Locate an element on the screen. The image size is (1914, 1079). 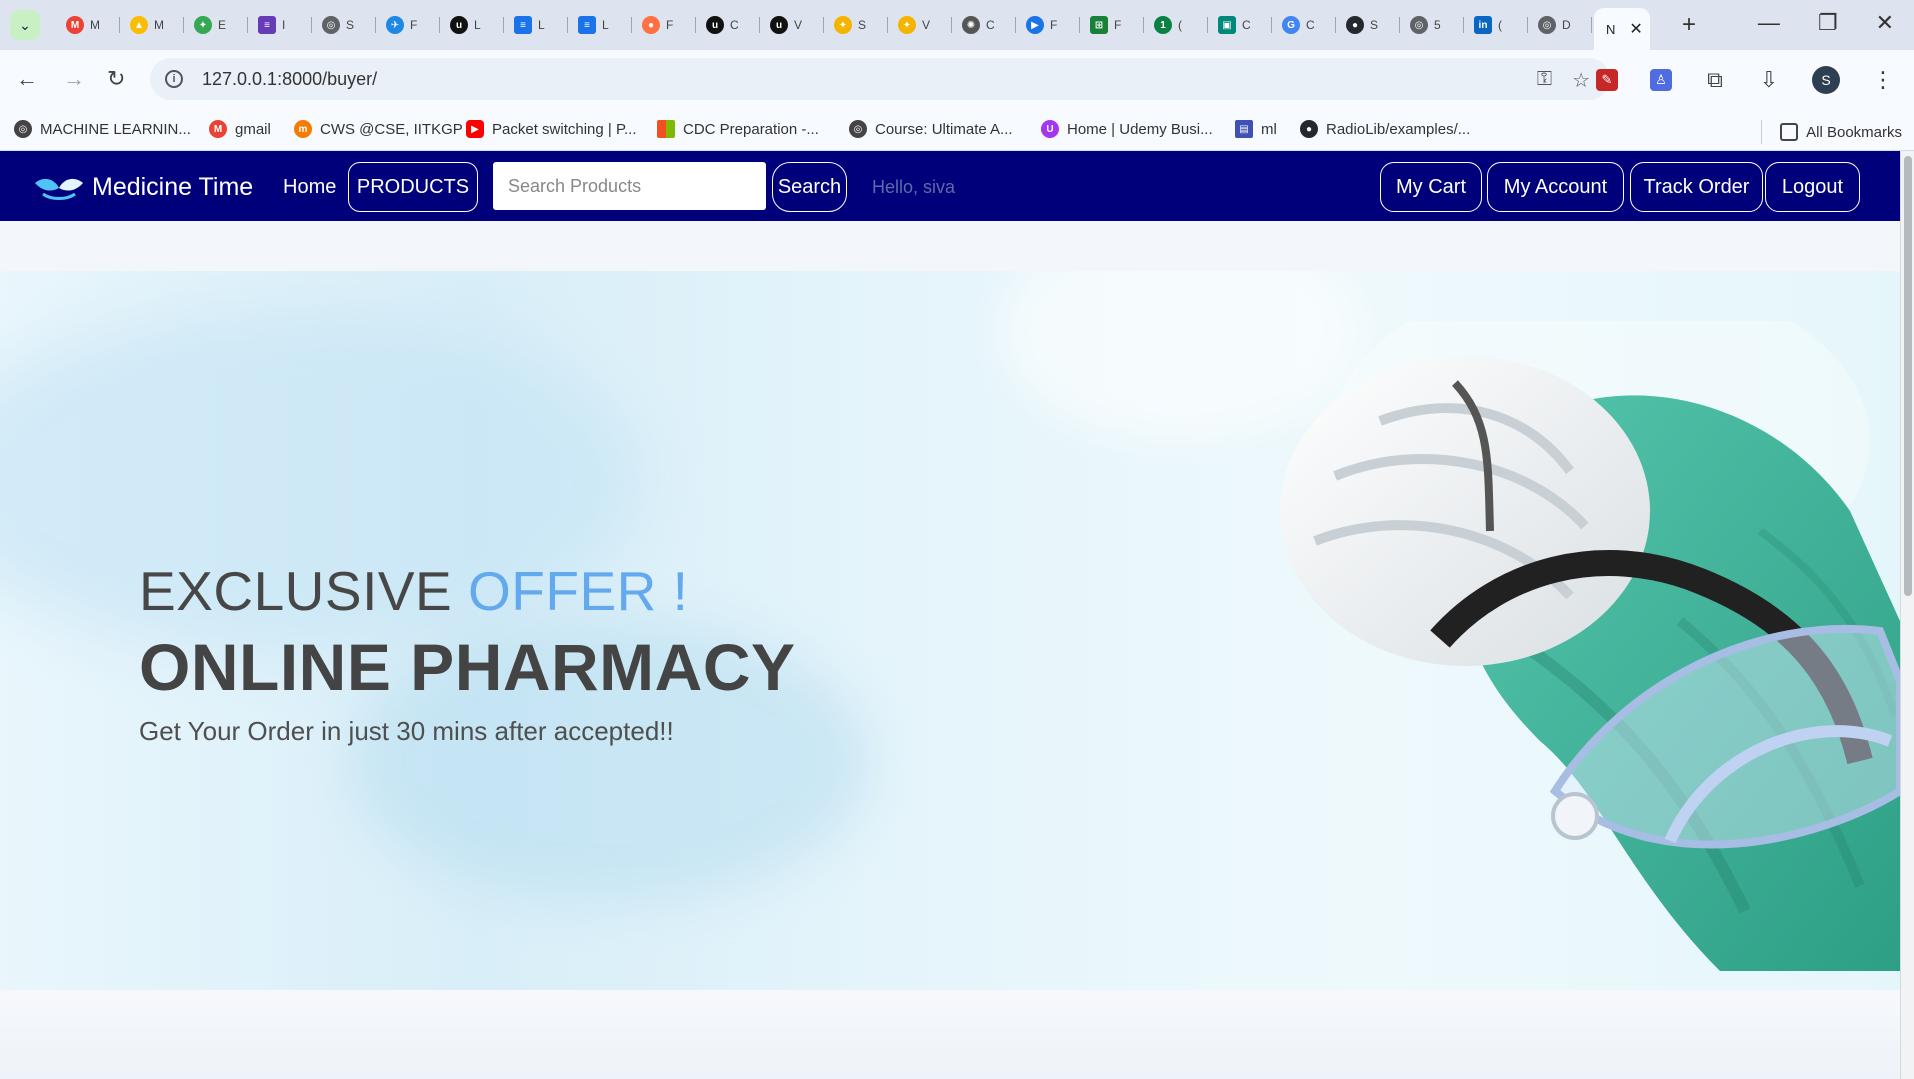
scrollbar-thumb is located at coordinates (1908, 376).